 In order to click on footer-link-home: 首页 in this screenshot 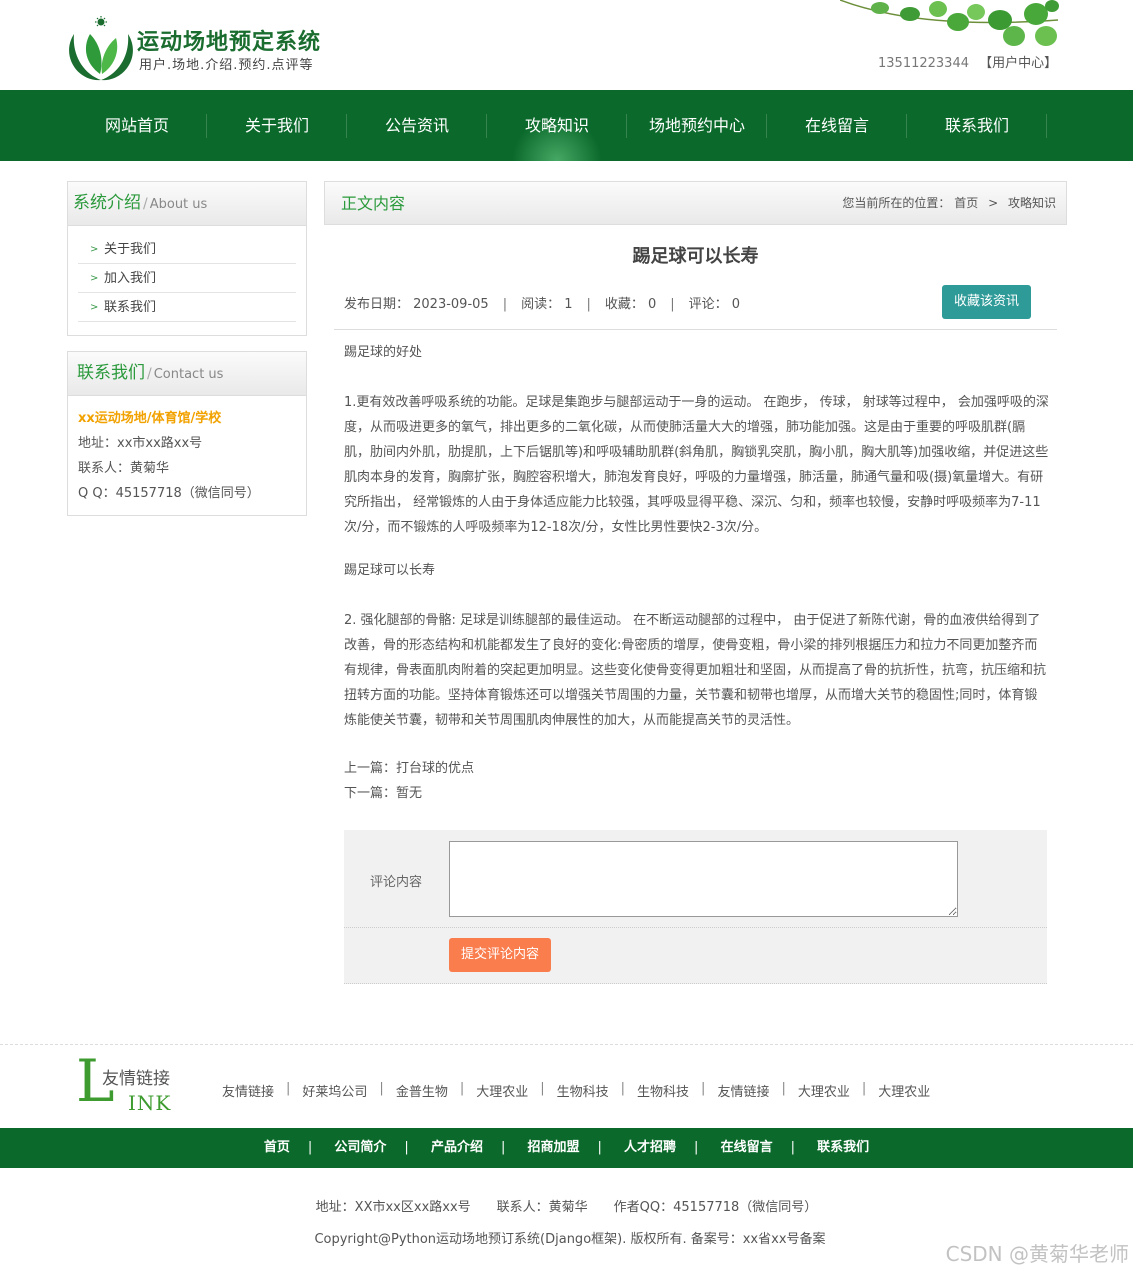, I will do `click(277, 1147)`.